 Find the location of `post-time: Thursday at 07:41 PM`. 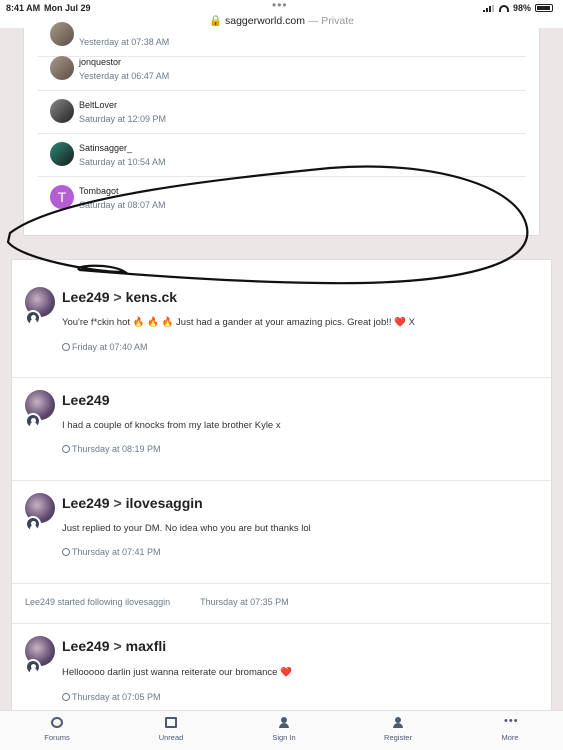

post-time: Thursday at 07:41 PM is located at coordinates (111, 552).